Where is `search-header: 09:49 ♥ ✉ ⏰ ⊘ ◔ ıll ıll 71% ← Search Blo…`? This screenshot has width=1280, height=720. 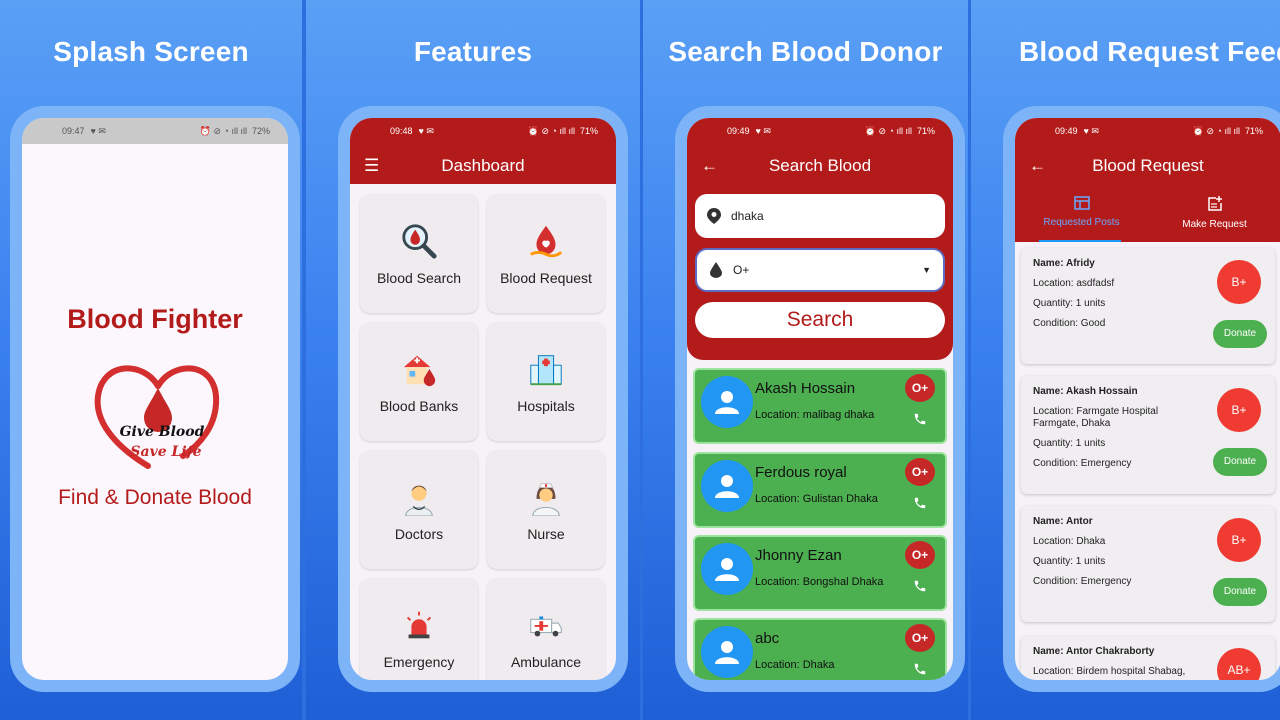 search-header: 09:49 ♥ ✉ ⏰ ⊘ ◔ ıll ıll 71% ← Search Blo… is located at coordinates (820, 239).